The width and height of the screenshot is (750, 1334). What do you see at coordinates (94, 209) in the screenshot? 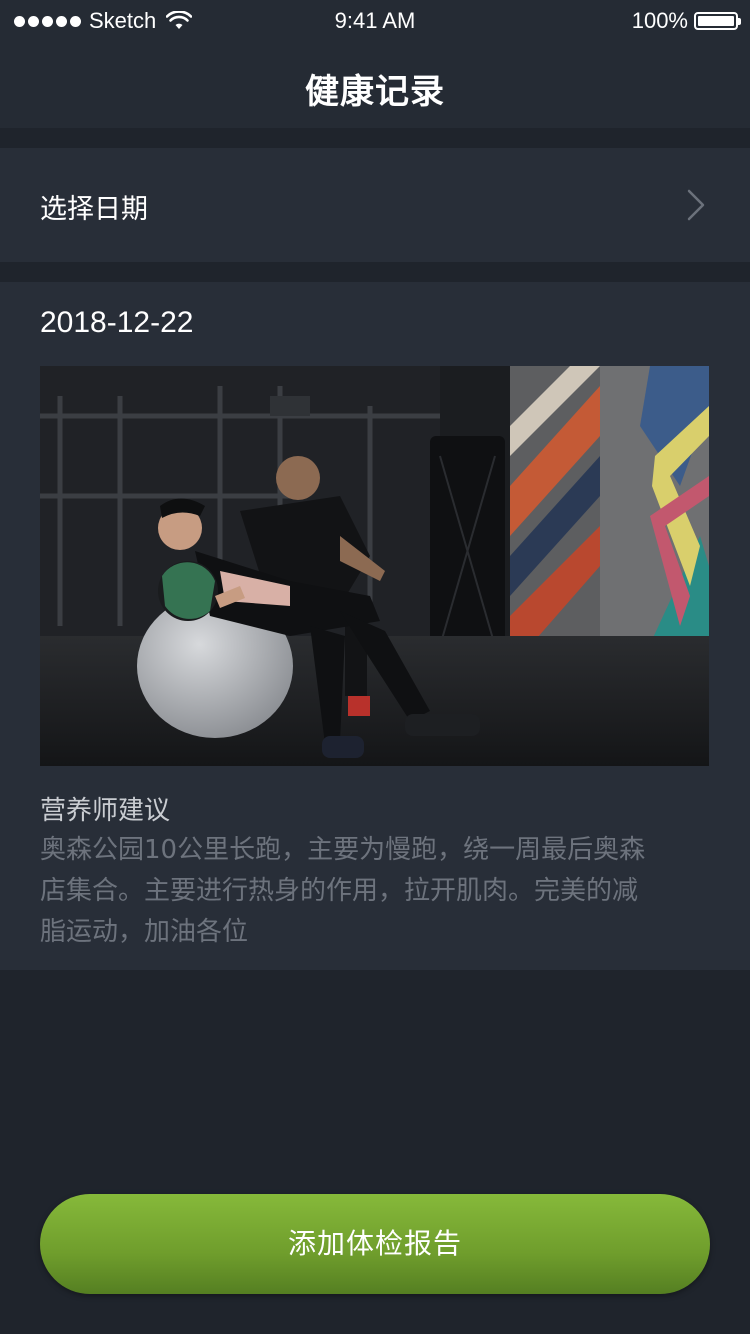
I see `select-date-label: 选择日期` at bounding box center [94, 209].